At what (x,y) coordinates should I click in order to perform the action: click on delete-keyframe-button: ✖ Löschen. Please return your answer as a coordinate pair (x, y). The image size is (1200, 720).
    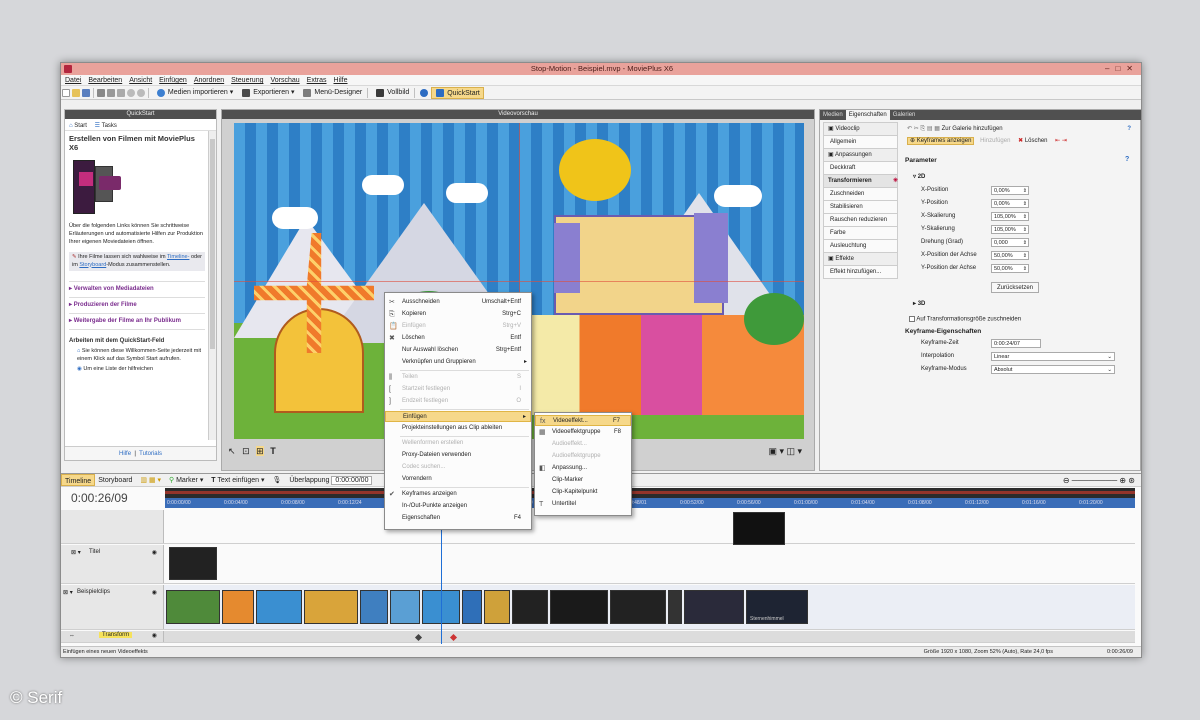
    Looking at the image, I should click on (1032, 141).